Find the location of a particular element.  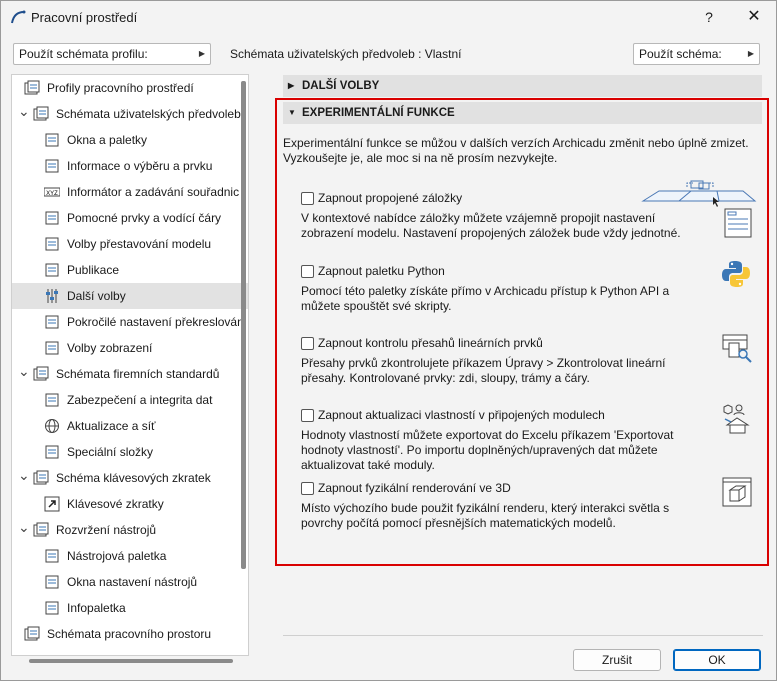

option-label: Zapnout fyzikální renderování ve 3D is located at coordinates (414, 488).